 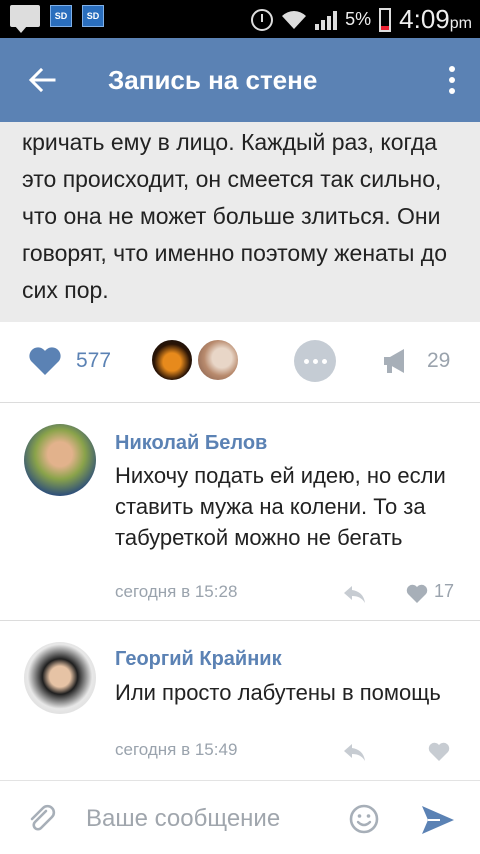 What do you see at coordinates (211, 819) in the screenshot?
I see `message-input` at bounding box center [211, 819].